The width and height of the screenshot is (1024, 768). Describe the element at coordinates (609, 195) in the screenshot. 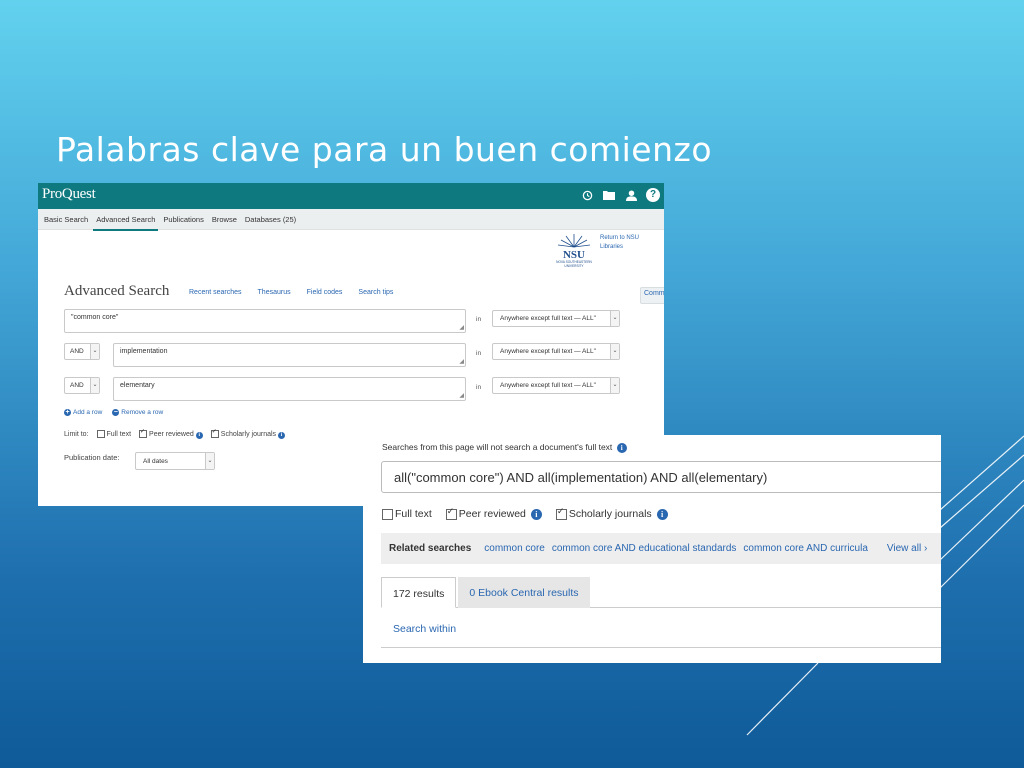

I see `folder-icon` at that location.